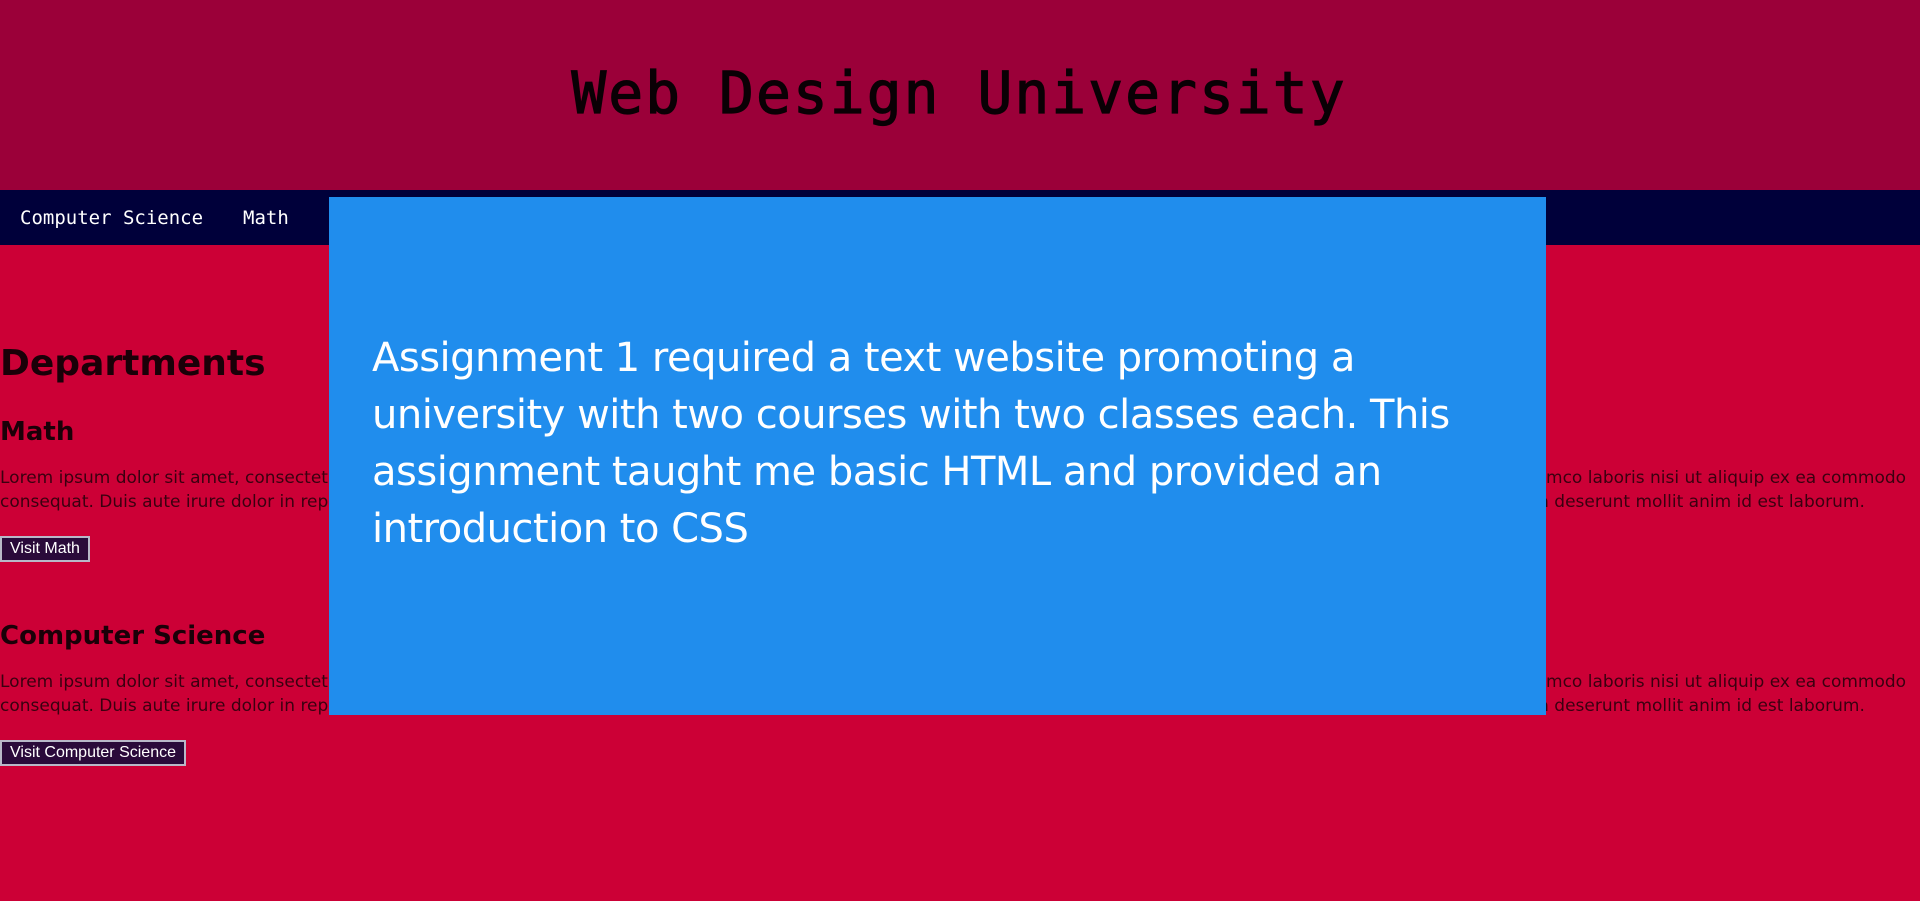 The width and height of the screenshot is (1920, 901). I want to click on visit-math-button: Visit Math, so click(45, 549).